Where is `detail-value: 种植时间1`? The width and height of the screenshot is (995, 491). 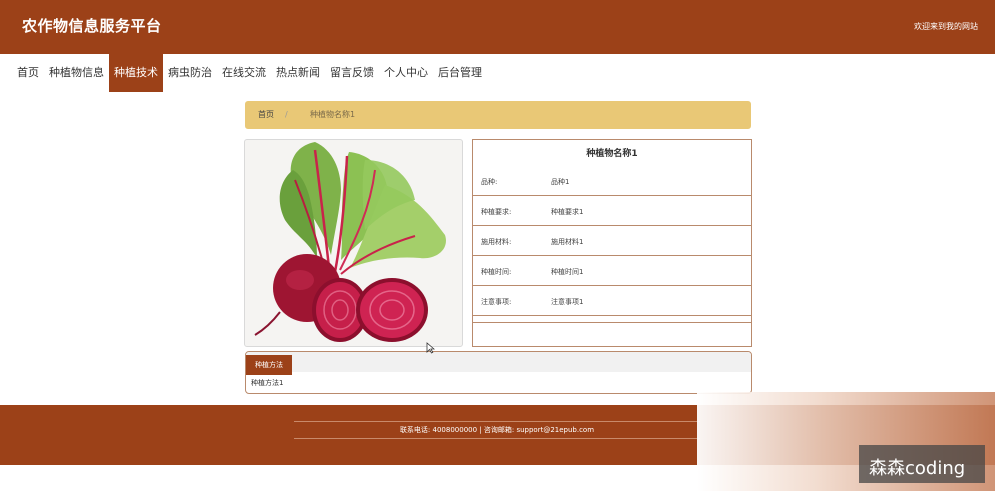
detail-value: 种植时间1 is located at coordinates (567, 272).